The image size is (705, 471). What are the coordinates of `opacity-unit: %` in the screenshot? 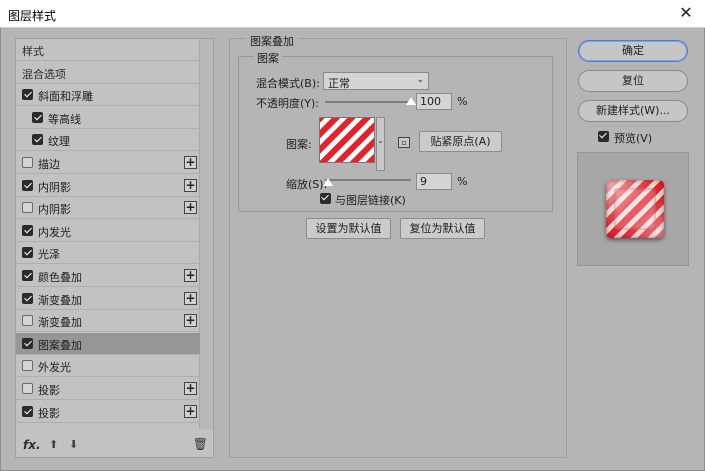 It's located at (462, 101).